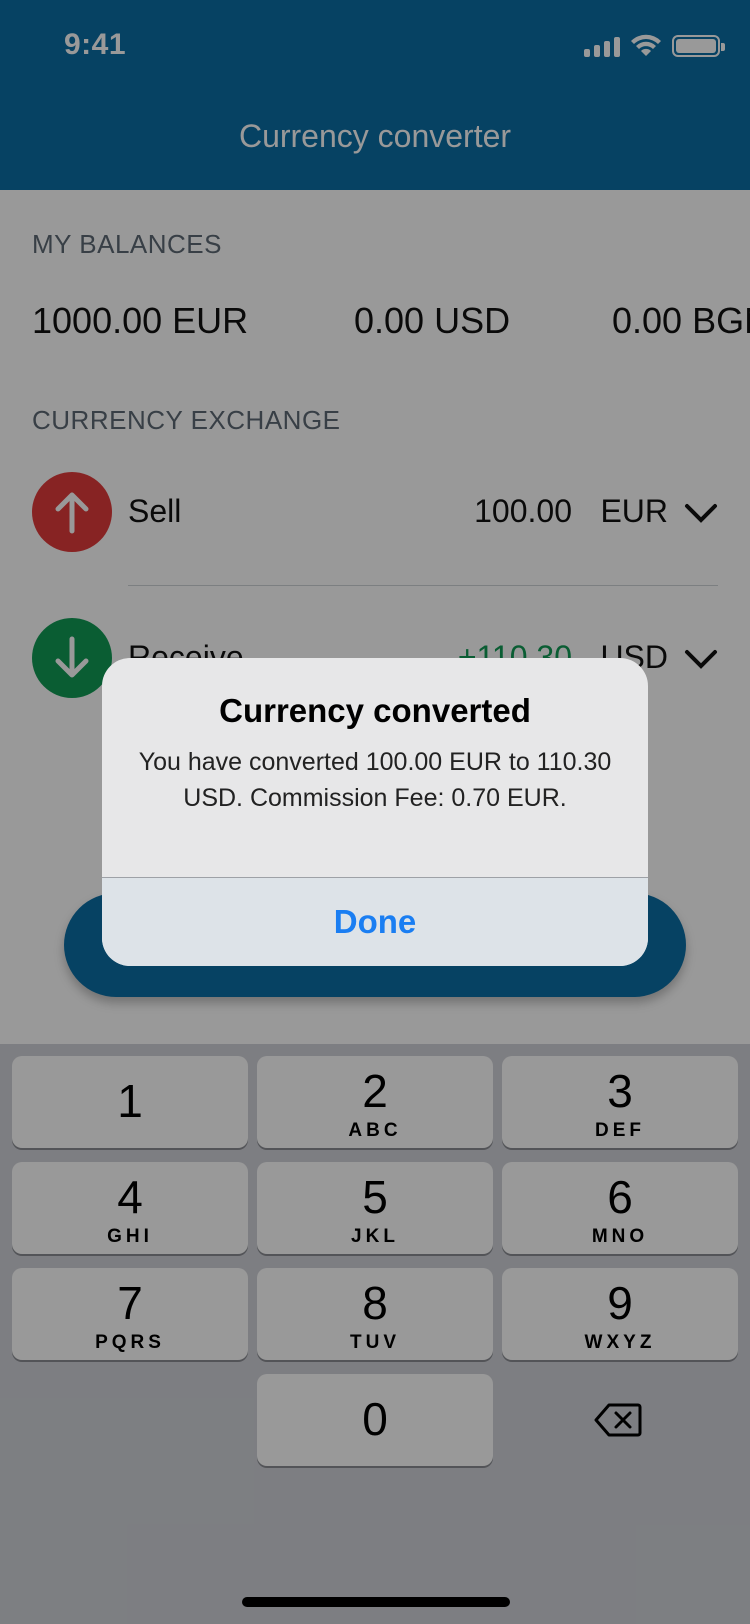 The height and width of the screenshot is (1624, 750). What do you see at coordinates (375, 922) in the screenshot?
I see `done-button: Done` at bounding box center [375, 922].